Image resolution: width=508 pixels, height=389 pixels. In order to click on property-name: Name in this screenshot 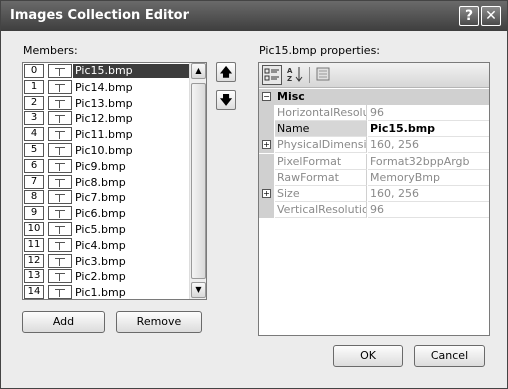, I will do `click(321, 129)`.